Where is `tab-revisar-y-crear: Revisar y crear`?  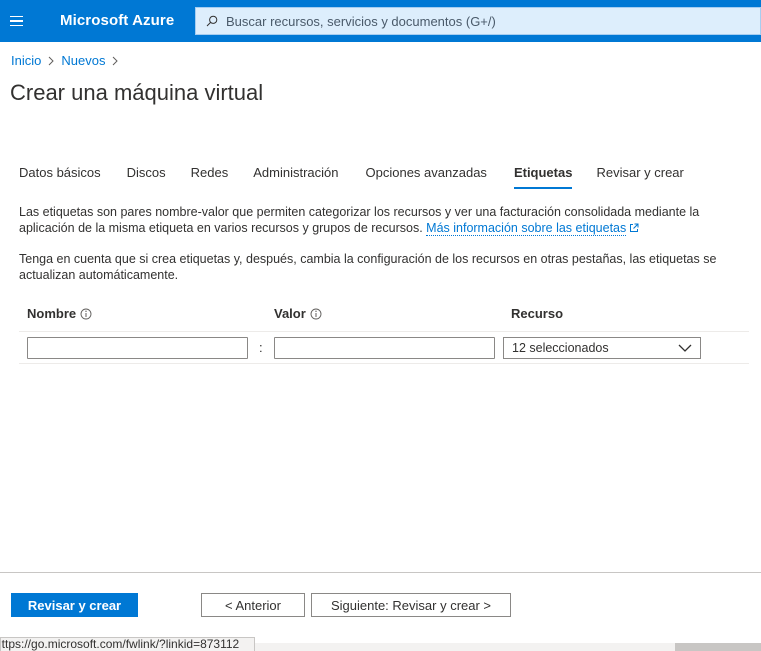 tab-revisar-y-crear: Revisar y crear is located at coordinates (639, 177).